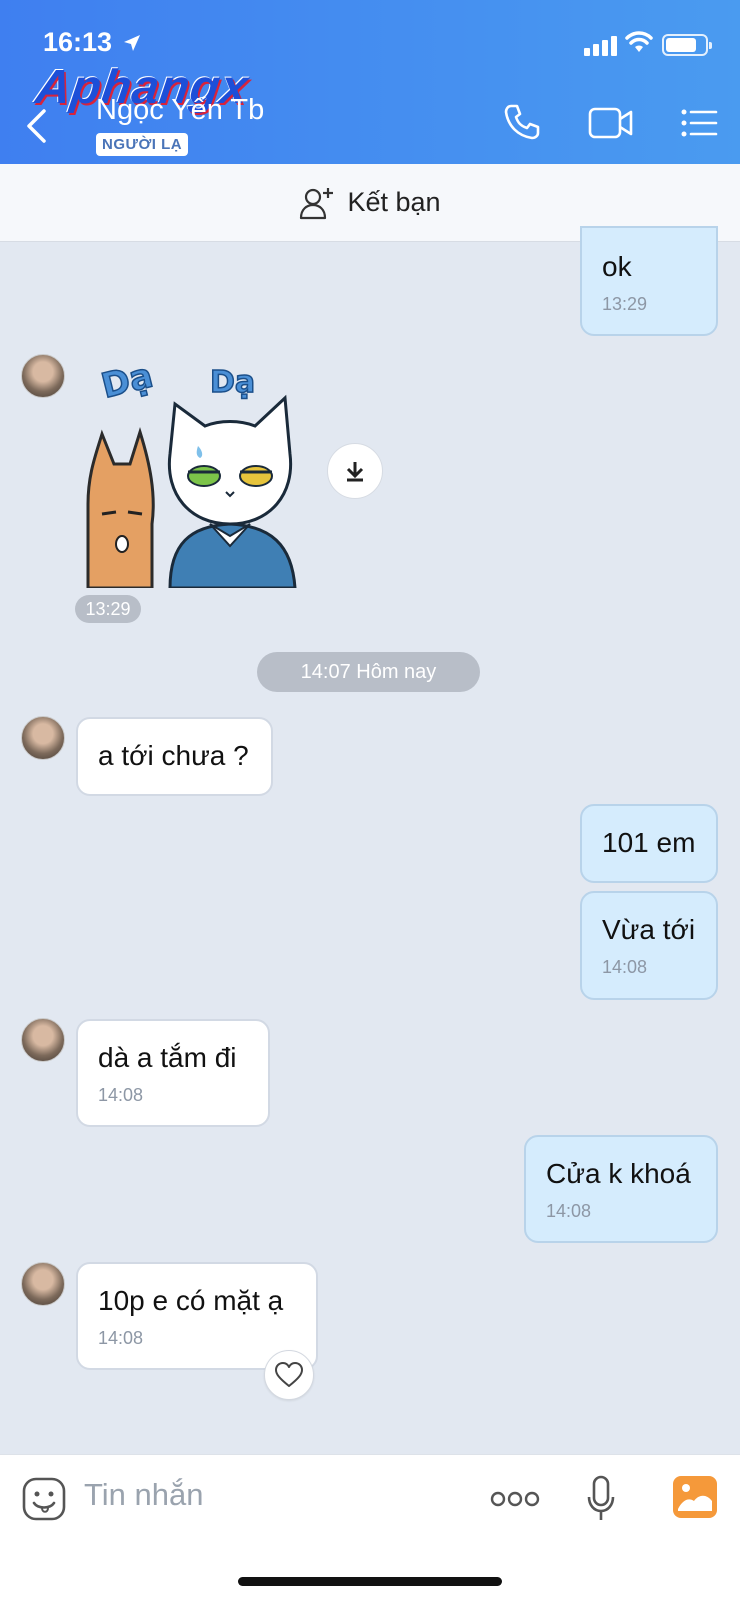 This screenshot has height=1600, width=740. Describe the element at coordinates (132, 43) in the screenshot. I see `location-arrow-icon` at that location.